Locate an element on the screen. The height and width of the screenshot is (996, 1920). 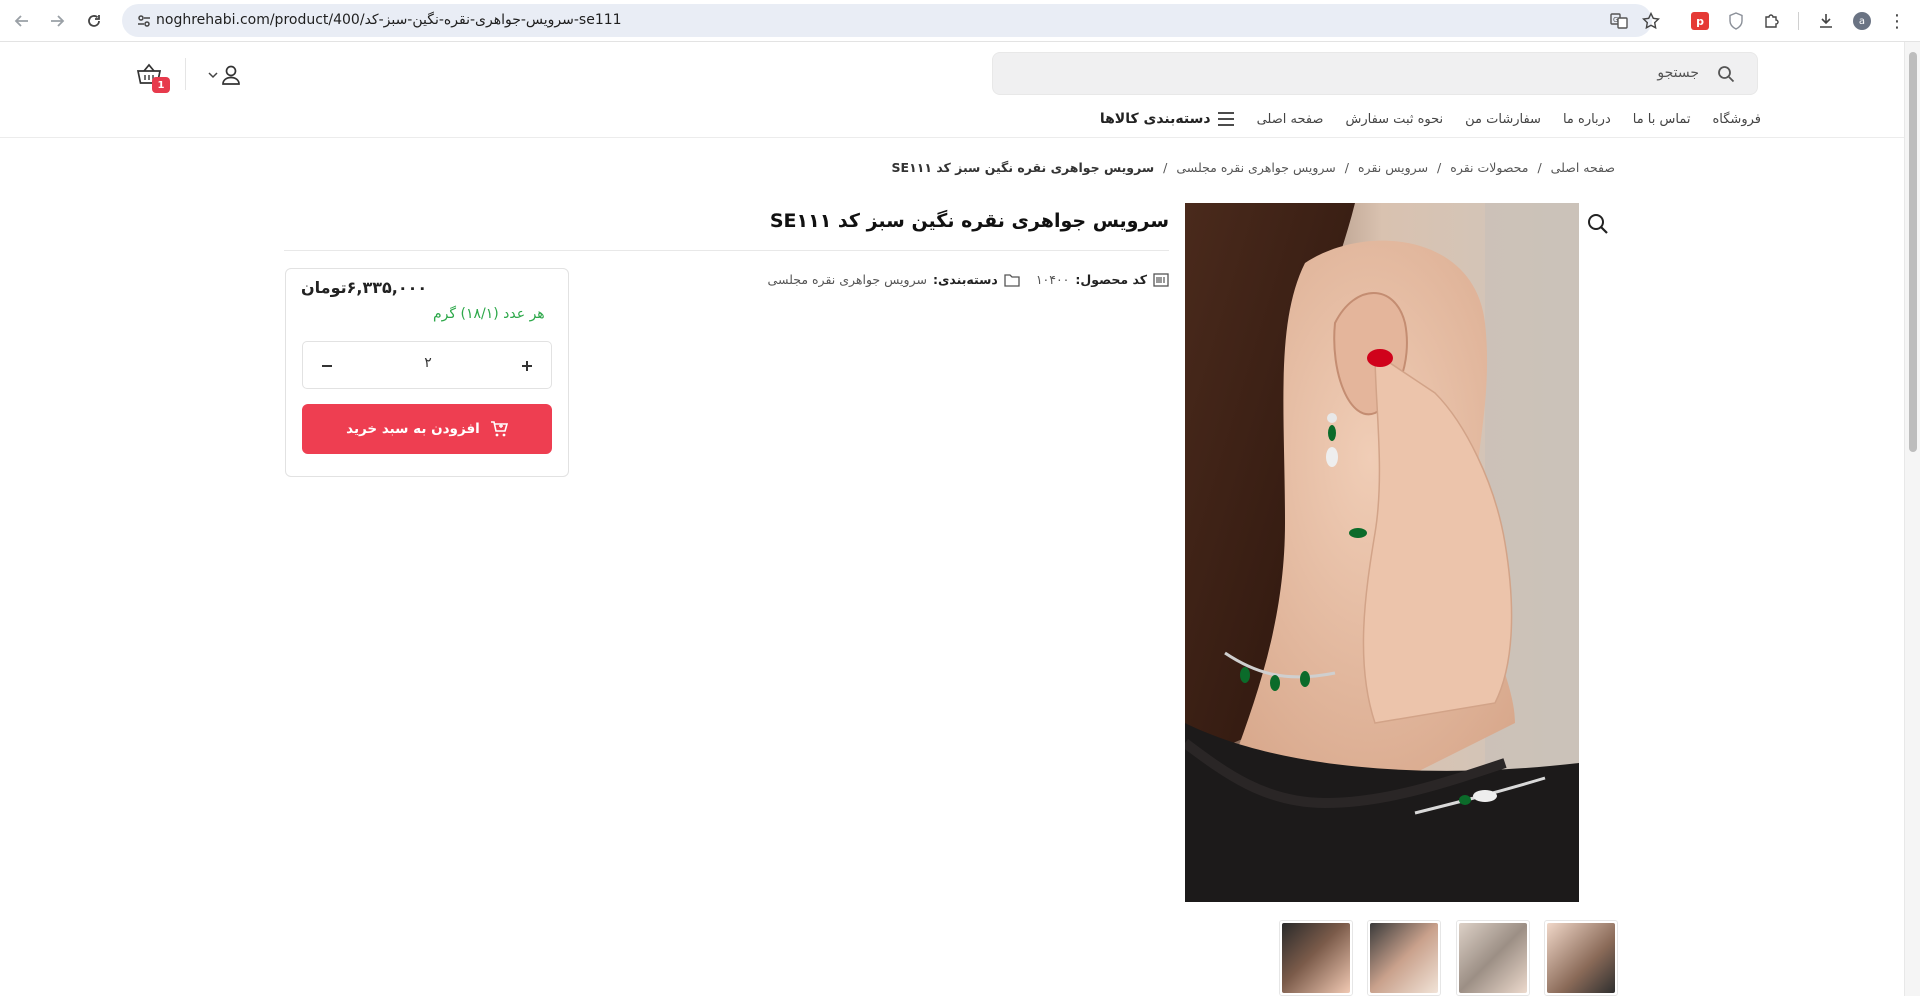
cart-count-badge: 1 is located at coordinates (161, 85).